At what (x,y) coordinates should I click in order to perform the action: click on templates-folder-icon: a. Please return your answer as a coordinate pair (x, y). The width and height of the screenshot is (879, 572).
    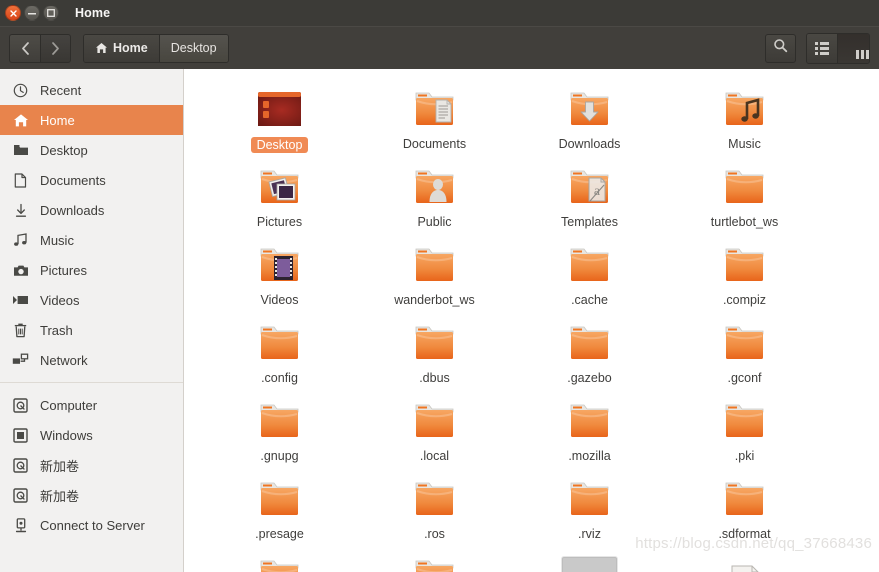
    Looking at the image, I should click on (589, 185).